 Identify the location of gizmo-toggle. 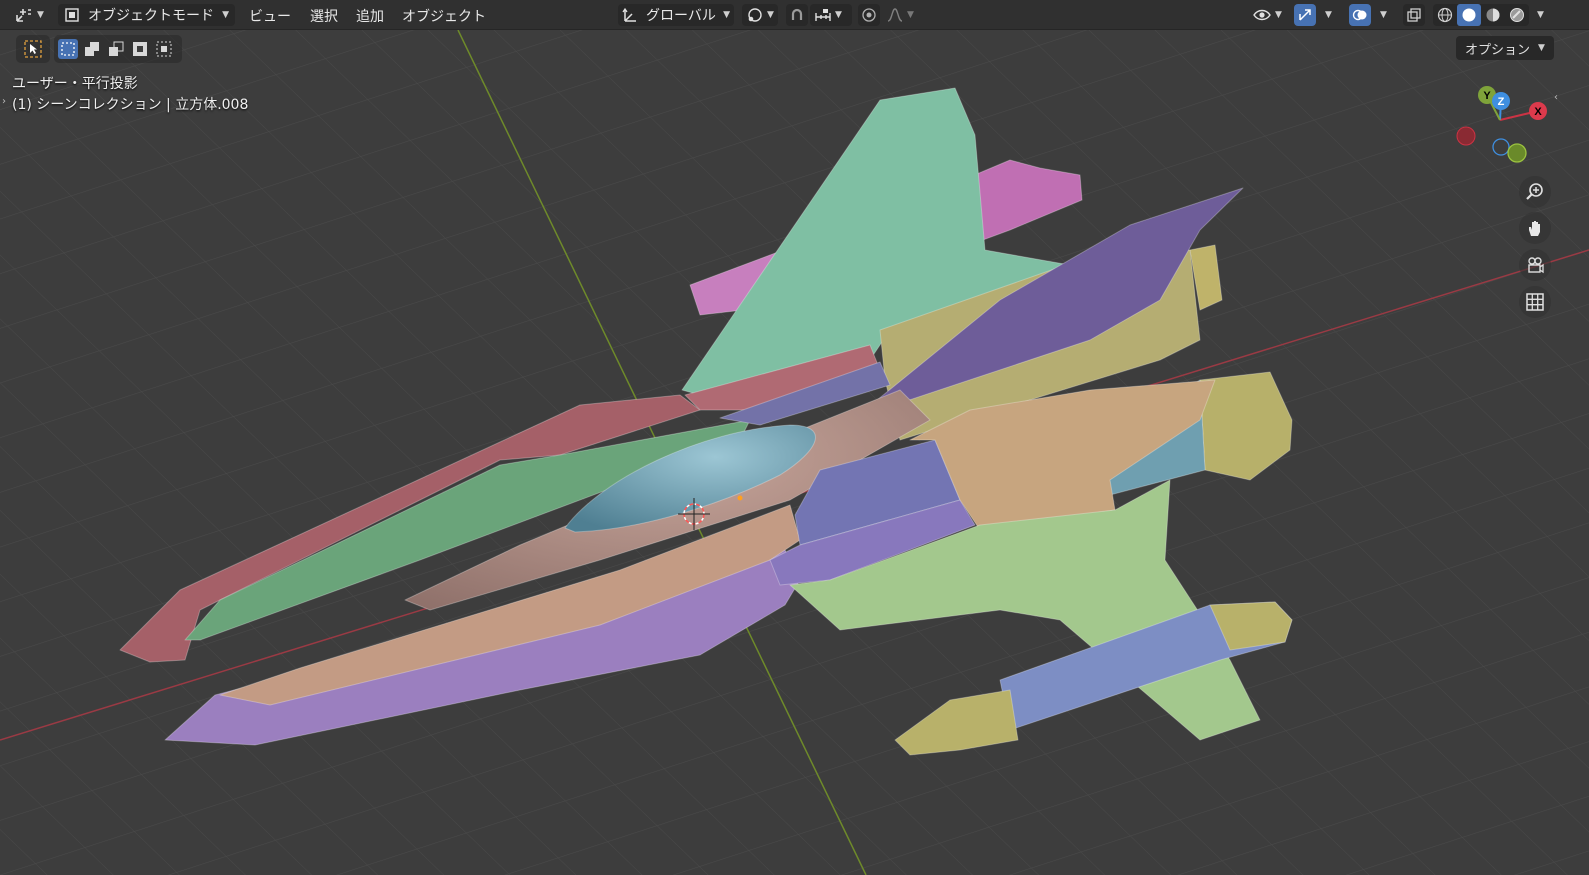
(1305, 15).